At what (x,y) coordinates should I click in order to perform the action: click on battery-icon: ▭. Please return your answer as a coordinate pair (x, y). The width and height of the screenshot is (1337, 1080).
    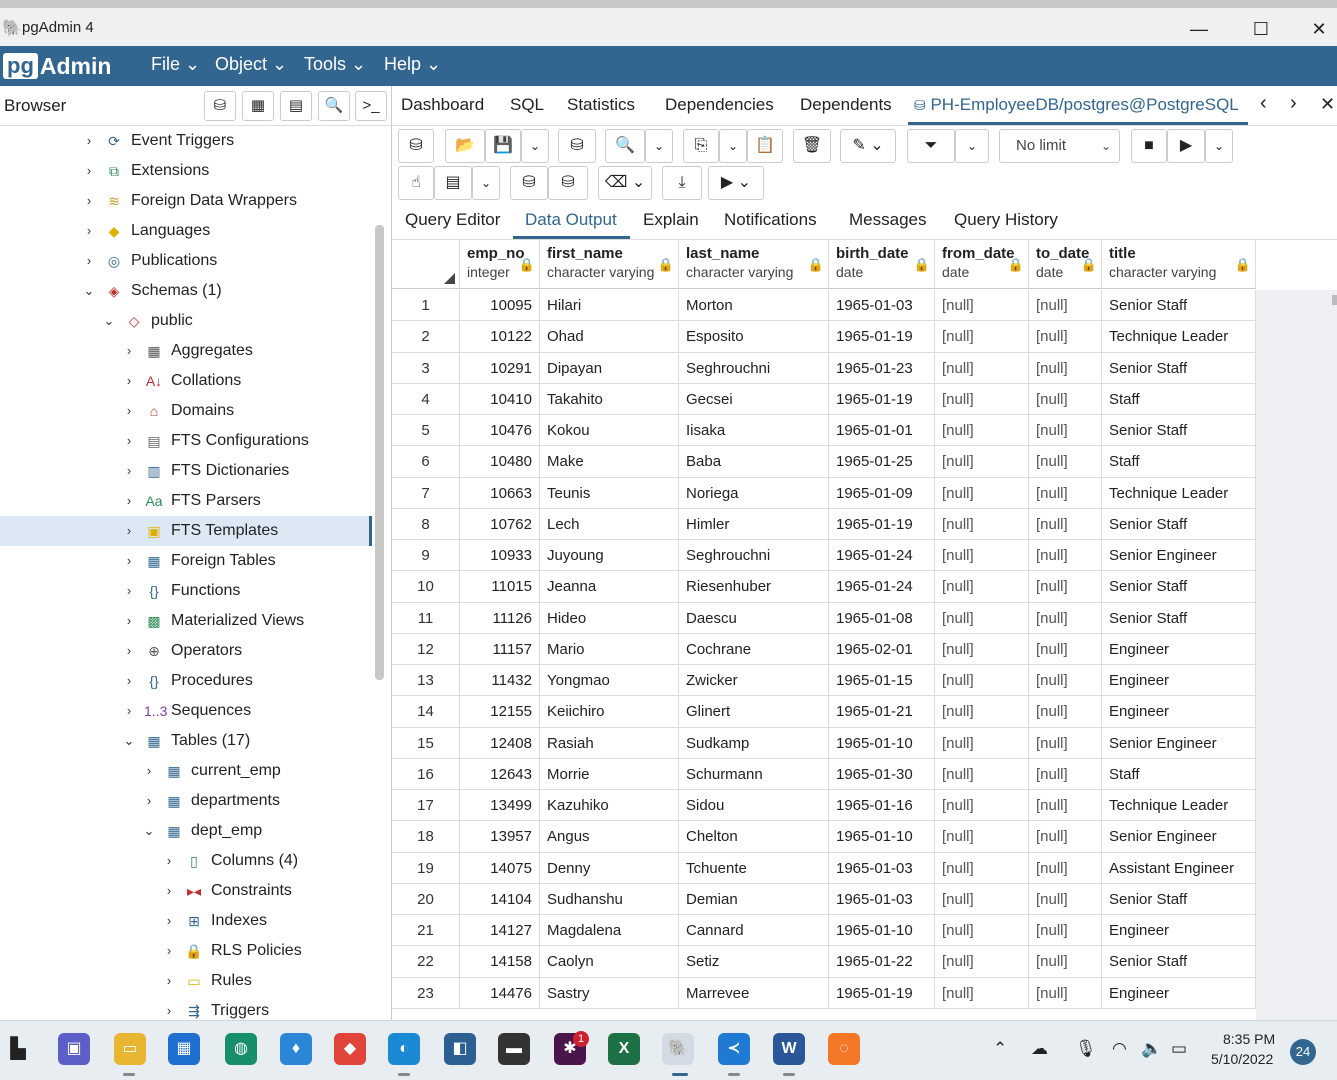
    Looking at the image, I should click on (1179, 1049).